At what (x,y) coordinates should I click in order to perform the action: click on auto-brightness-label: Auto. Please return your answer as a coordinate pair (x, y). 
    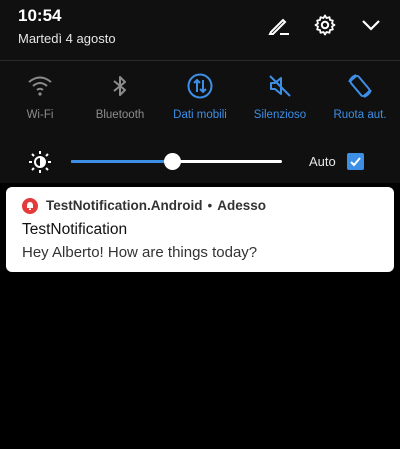
    Looking at the image, I should click on (322, 161).